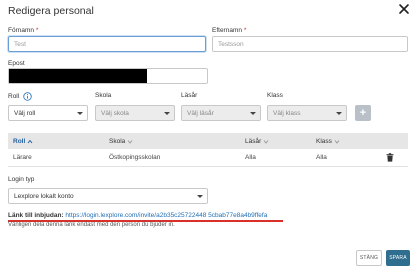 This screenshot has width=415, height=271. Describe the element at coordinates (310, 44) in the screenshot. I see `last-name-input: Testsson` at that location.